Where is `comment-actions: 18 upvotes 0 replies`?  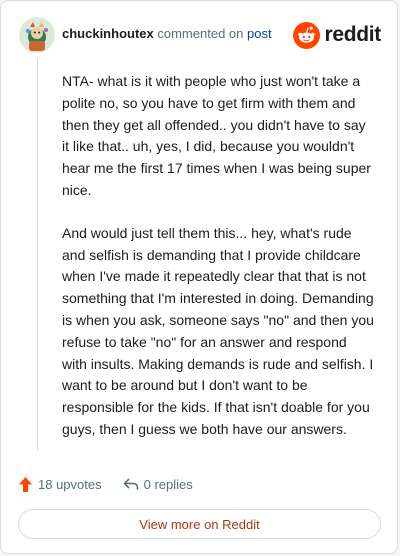 comment-actions: 18 upvotes 0 replies is located at coordinates (116, 484).